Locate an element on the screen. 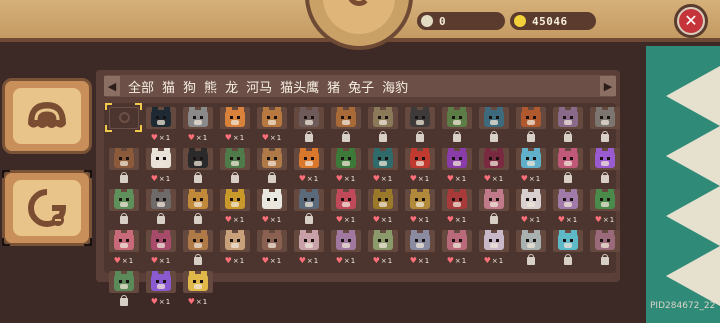  filter-4: 龙 is located at coordinates (231, 86).